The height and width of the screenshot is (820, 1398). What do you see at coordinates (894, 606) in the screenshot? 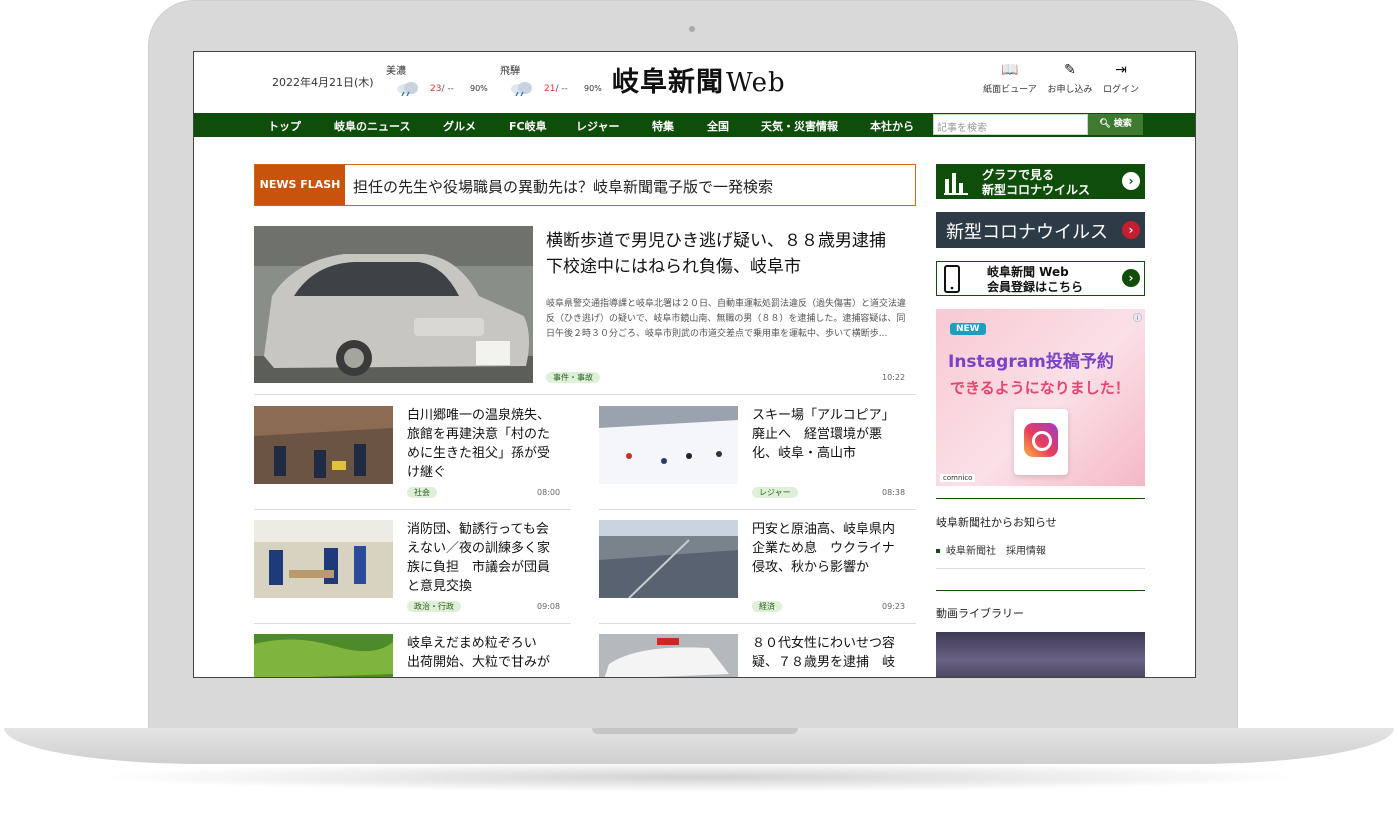
I see `article-time: 09:23` at bounding box center [894, 606].